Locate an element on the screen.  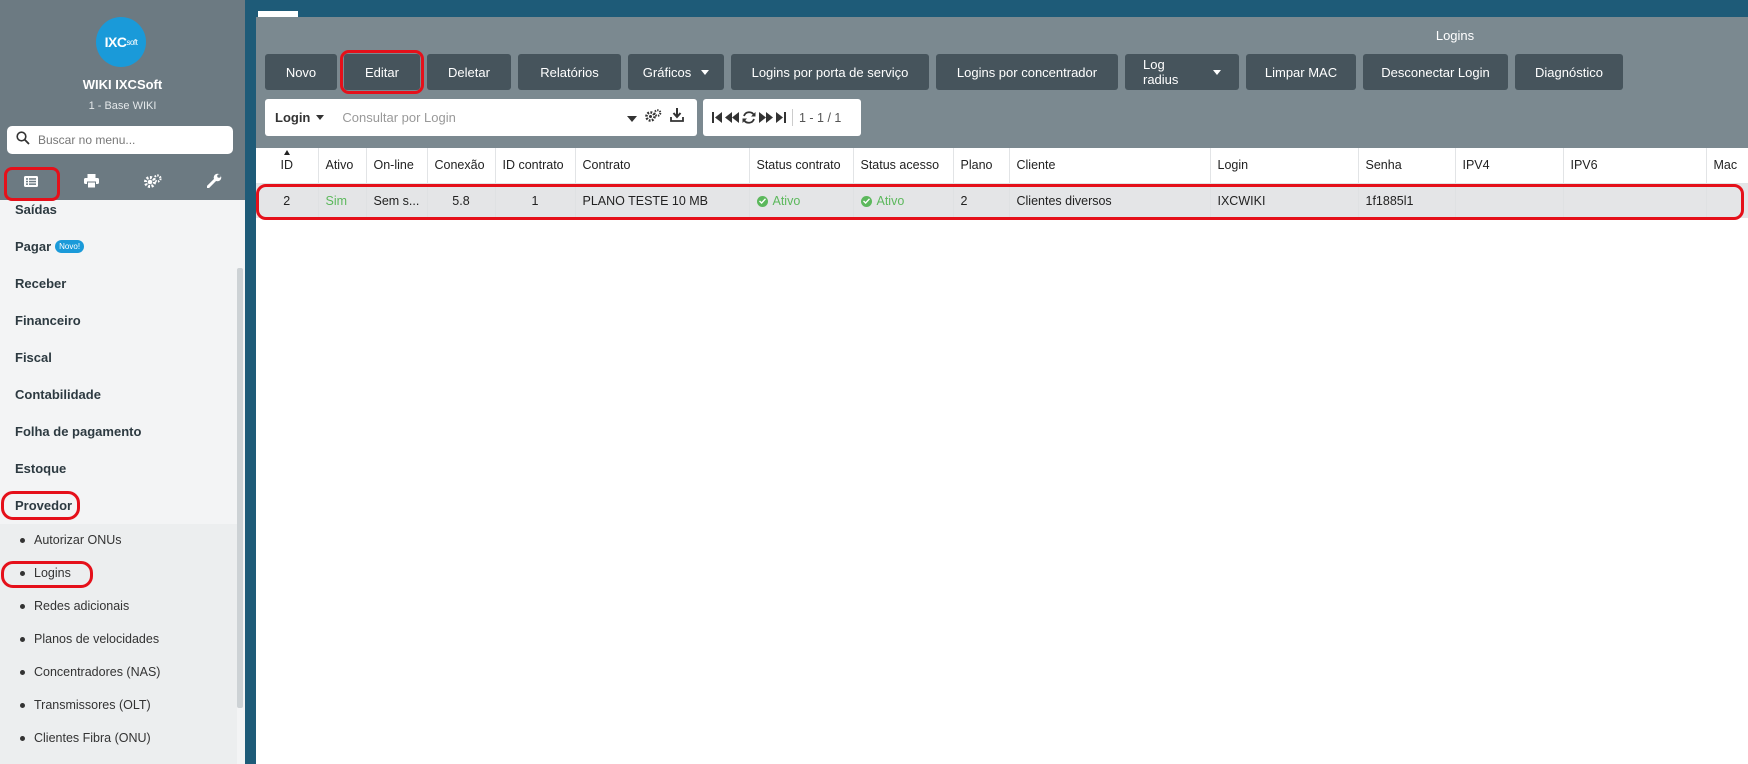
column-header-ipv4: IPV4 is located at coordinates (1509, 166).